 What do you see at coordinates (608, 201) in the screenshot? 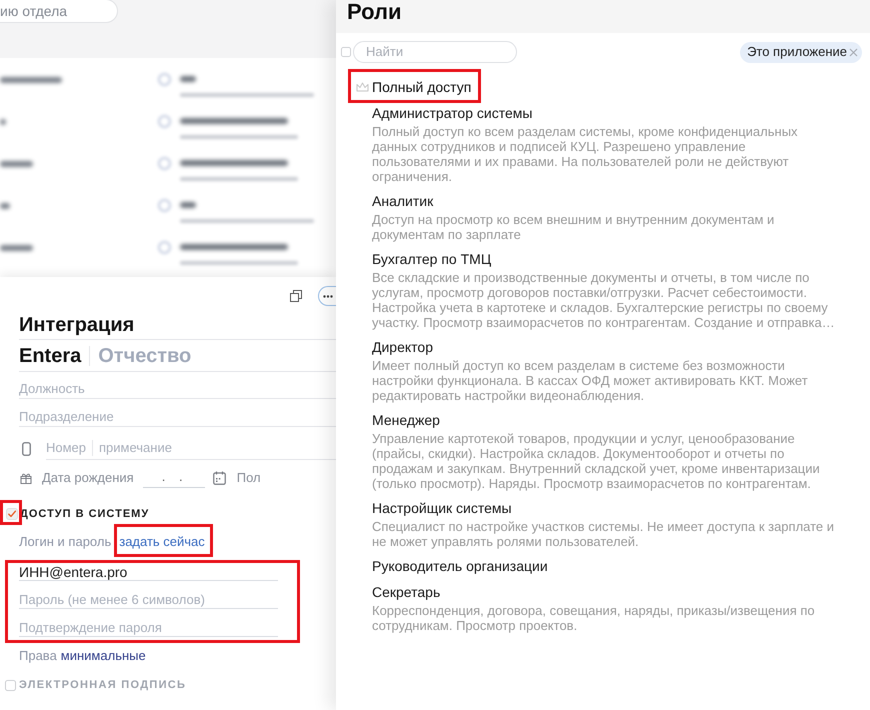
I see `role-title: Аналитик` at bounding box center [608, 201].